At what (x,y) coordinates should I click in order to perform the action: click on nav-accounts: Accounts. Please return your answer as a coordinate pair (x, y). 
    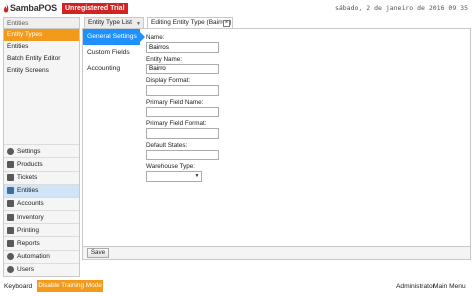
    Looking at the image, I should click on (41, 203).